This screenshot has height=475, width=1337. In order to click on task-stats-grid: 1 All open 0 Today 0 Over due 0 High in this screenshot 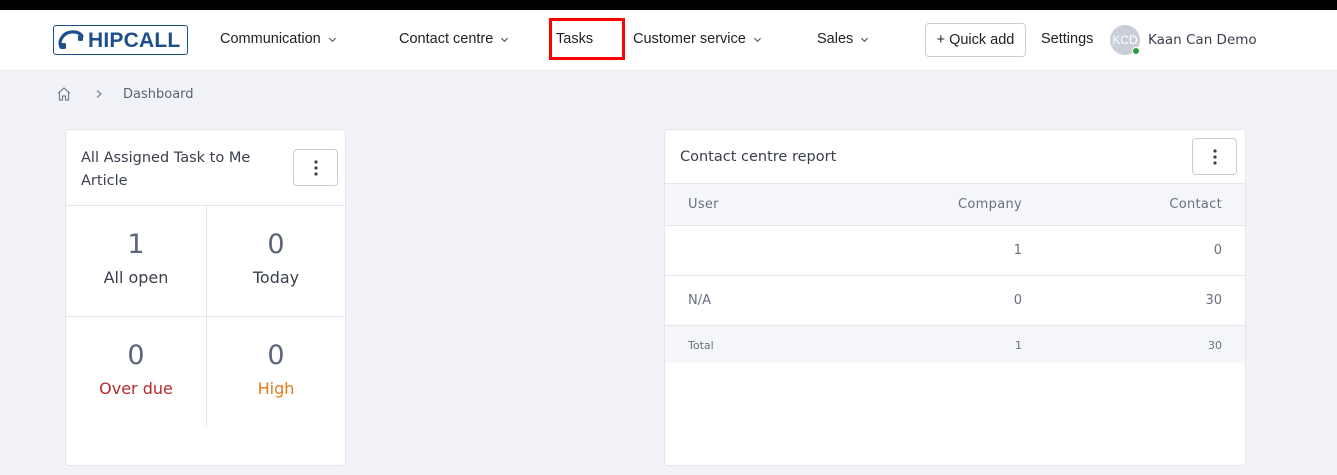, I will do `click(206, 316)`.